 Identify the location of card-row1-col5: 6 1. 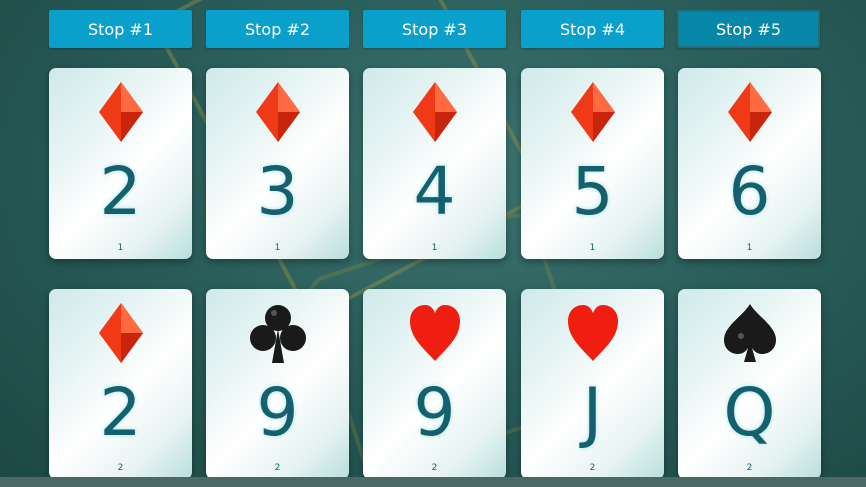
(749, 163).